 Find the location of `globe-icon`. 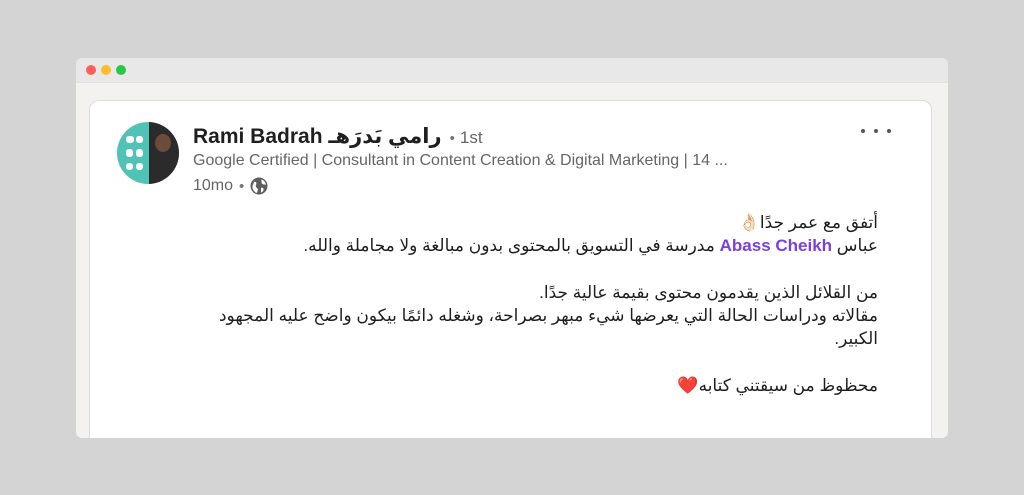

globe-icon is located at coordinates (259, 186).